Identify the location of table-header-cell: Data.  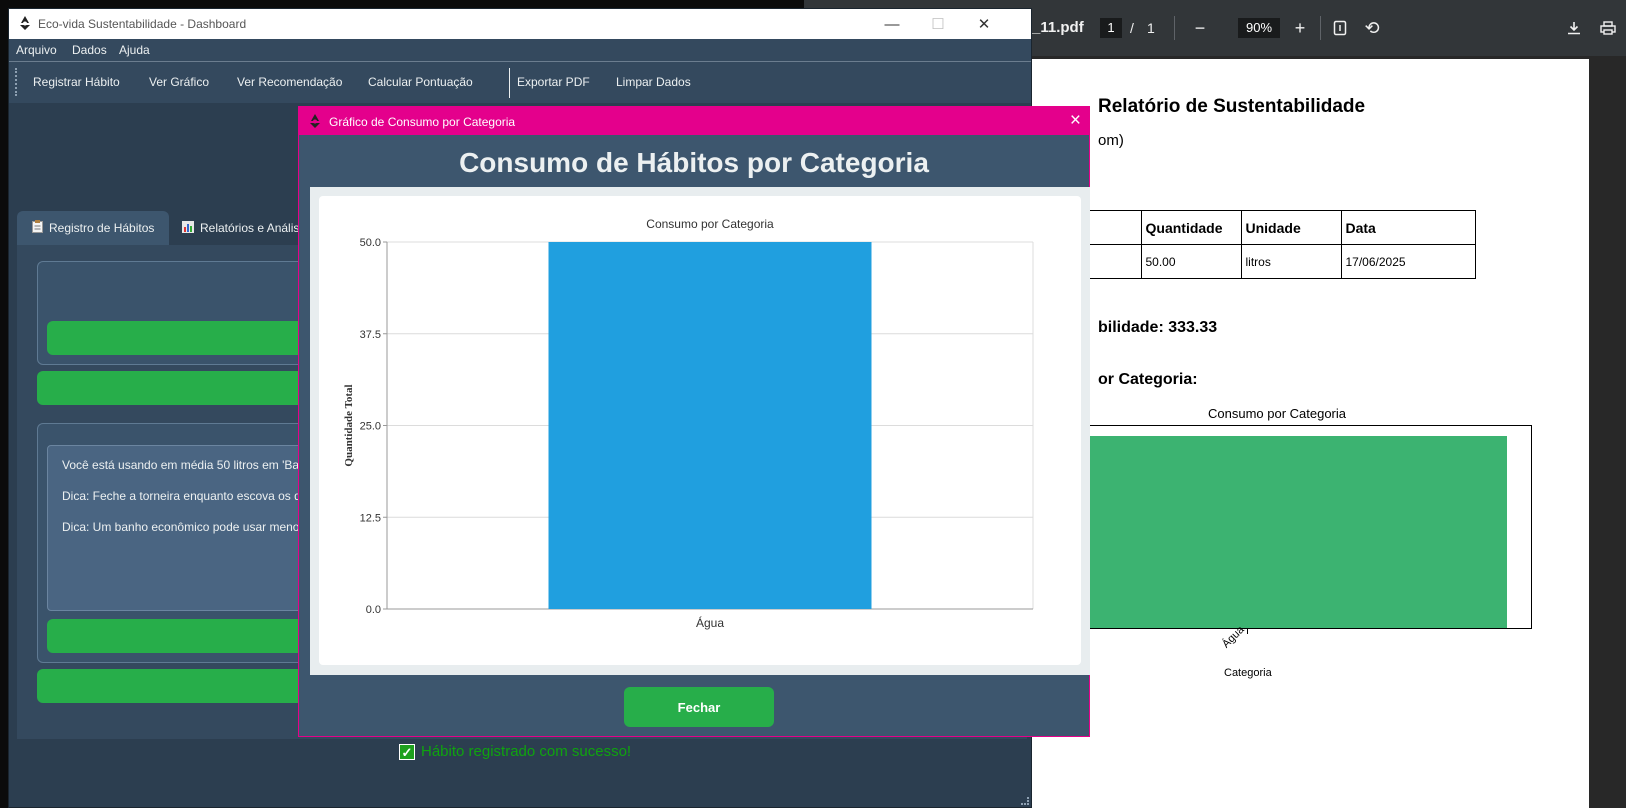
(1408, 227).